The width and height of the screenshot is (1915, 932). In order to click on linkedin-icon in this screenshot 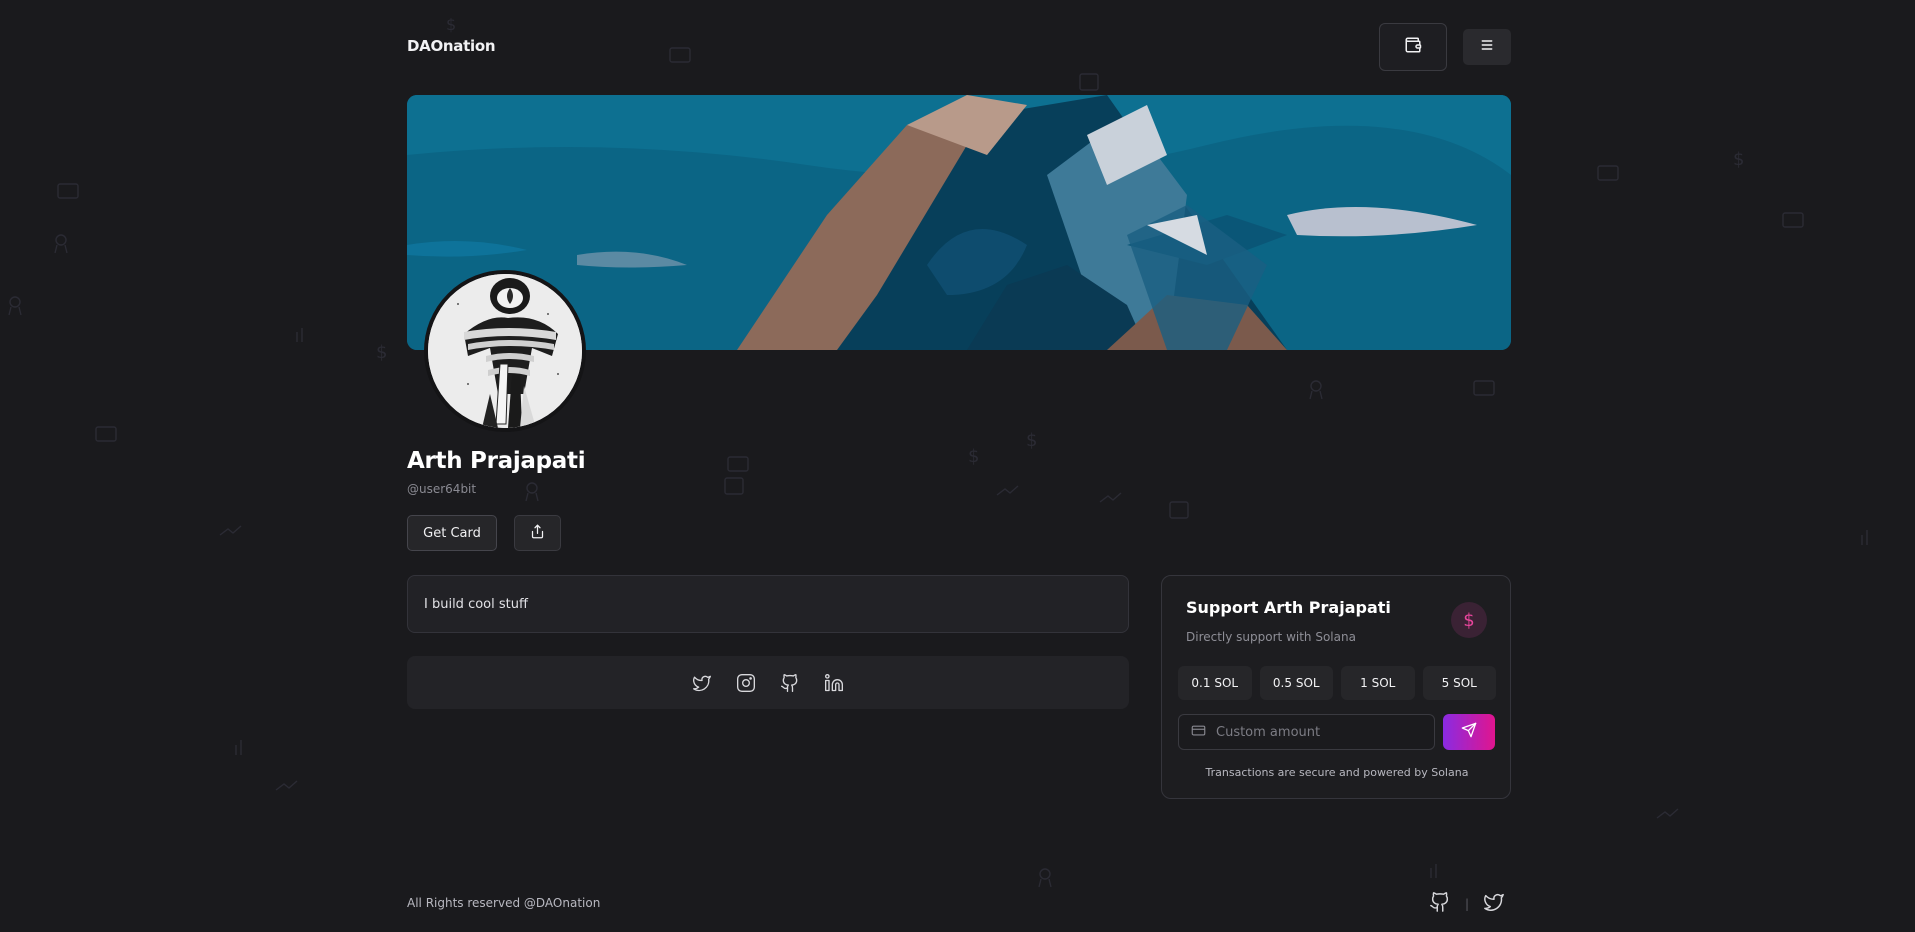, I will do `click(834, 683)`.